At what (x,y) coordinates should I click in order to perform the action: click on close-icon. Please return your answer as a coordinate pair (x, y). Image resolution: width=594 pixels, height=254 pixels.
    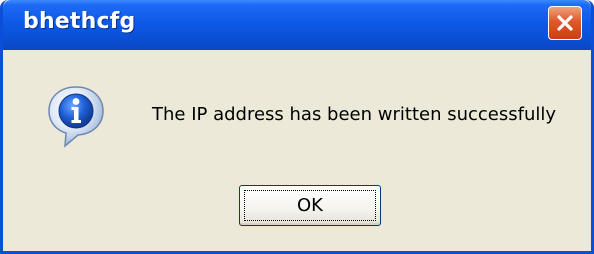
    Looking at the image, I should click on (565, 23).